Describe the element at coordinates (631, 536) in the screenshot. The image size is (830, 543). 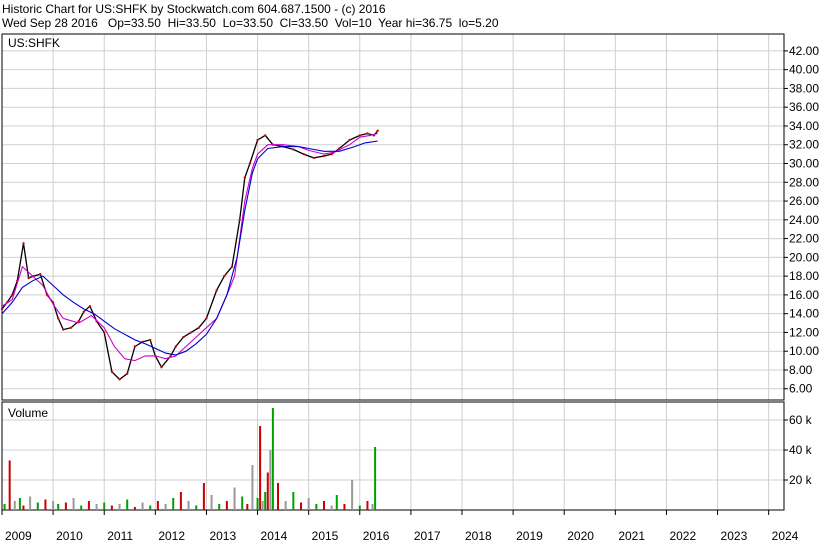
I see `x-tick-label: 2021` at that location.